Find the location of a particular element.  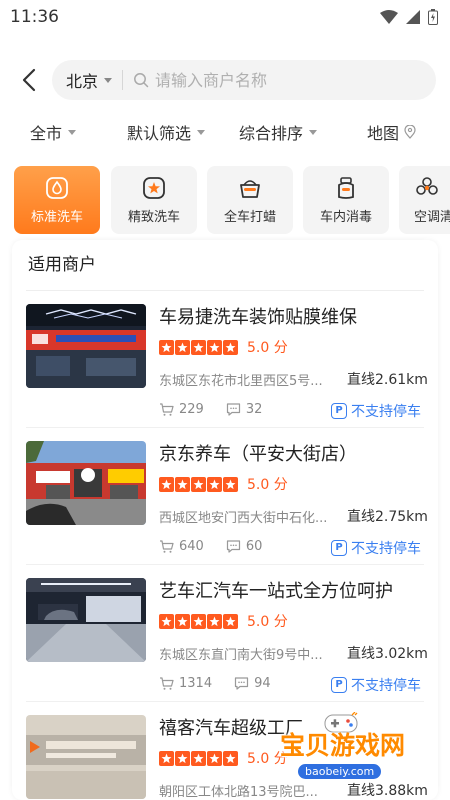

comments-count: 60 is located at coordinates (254, 546).